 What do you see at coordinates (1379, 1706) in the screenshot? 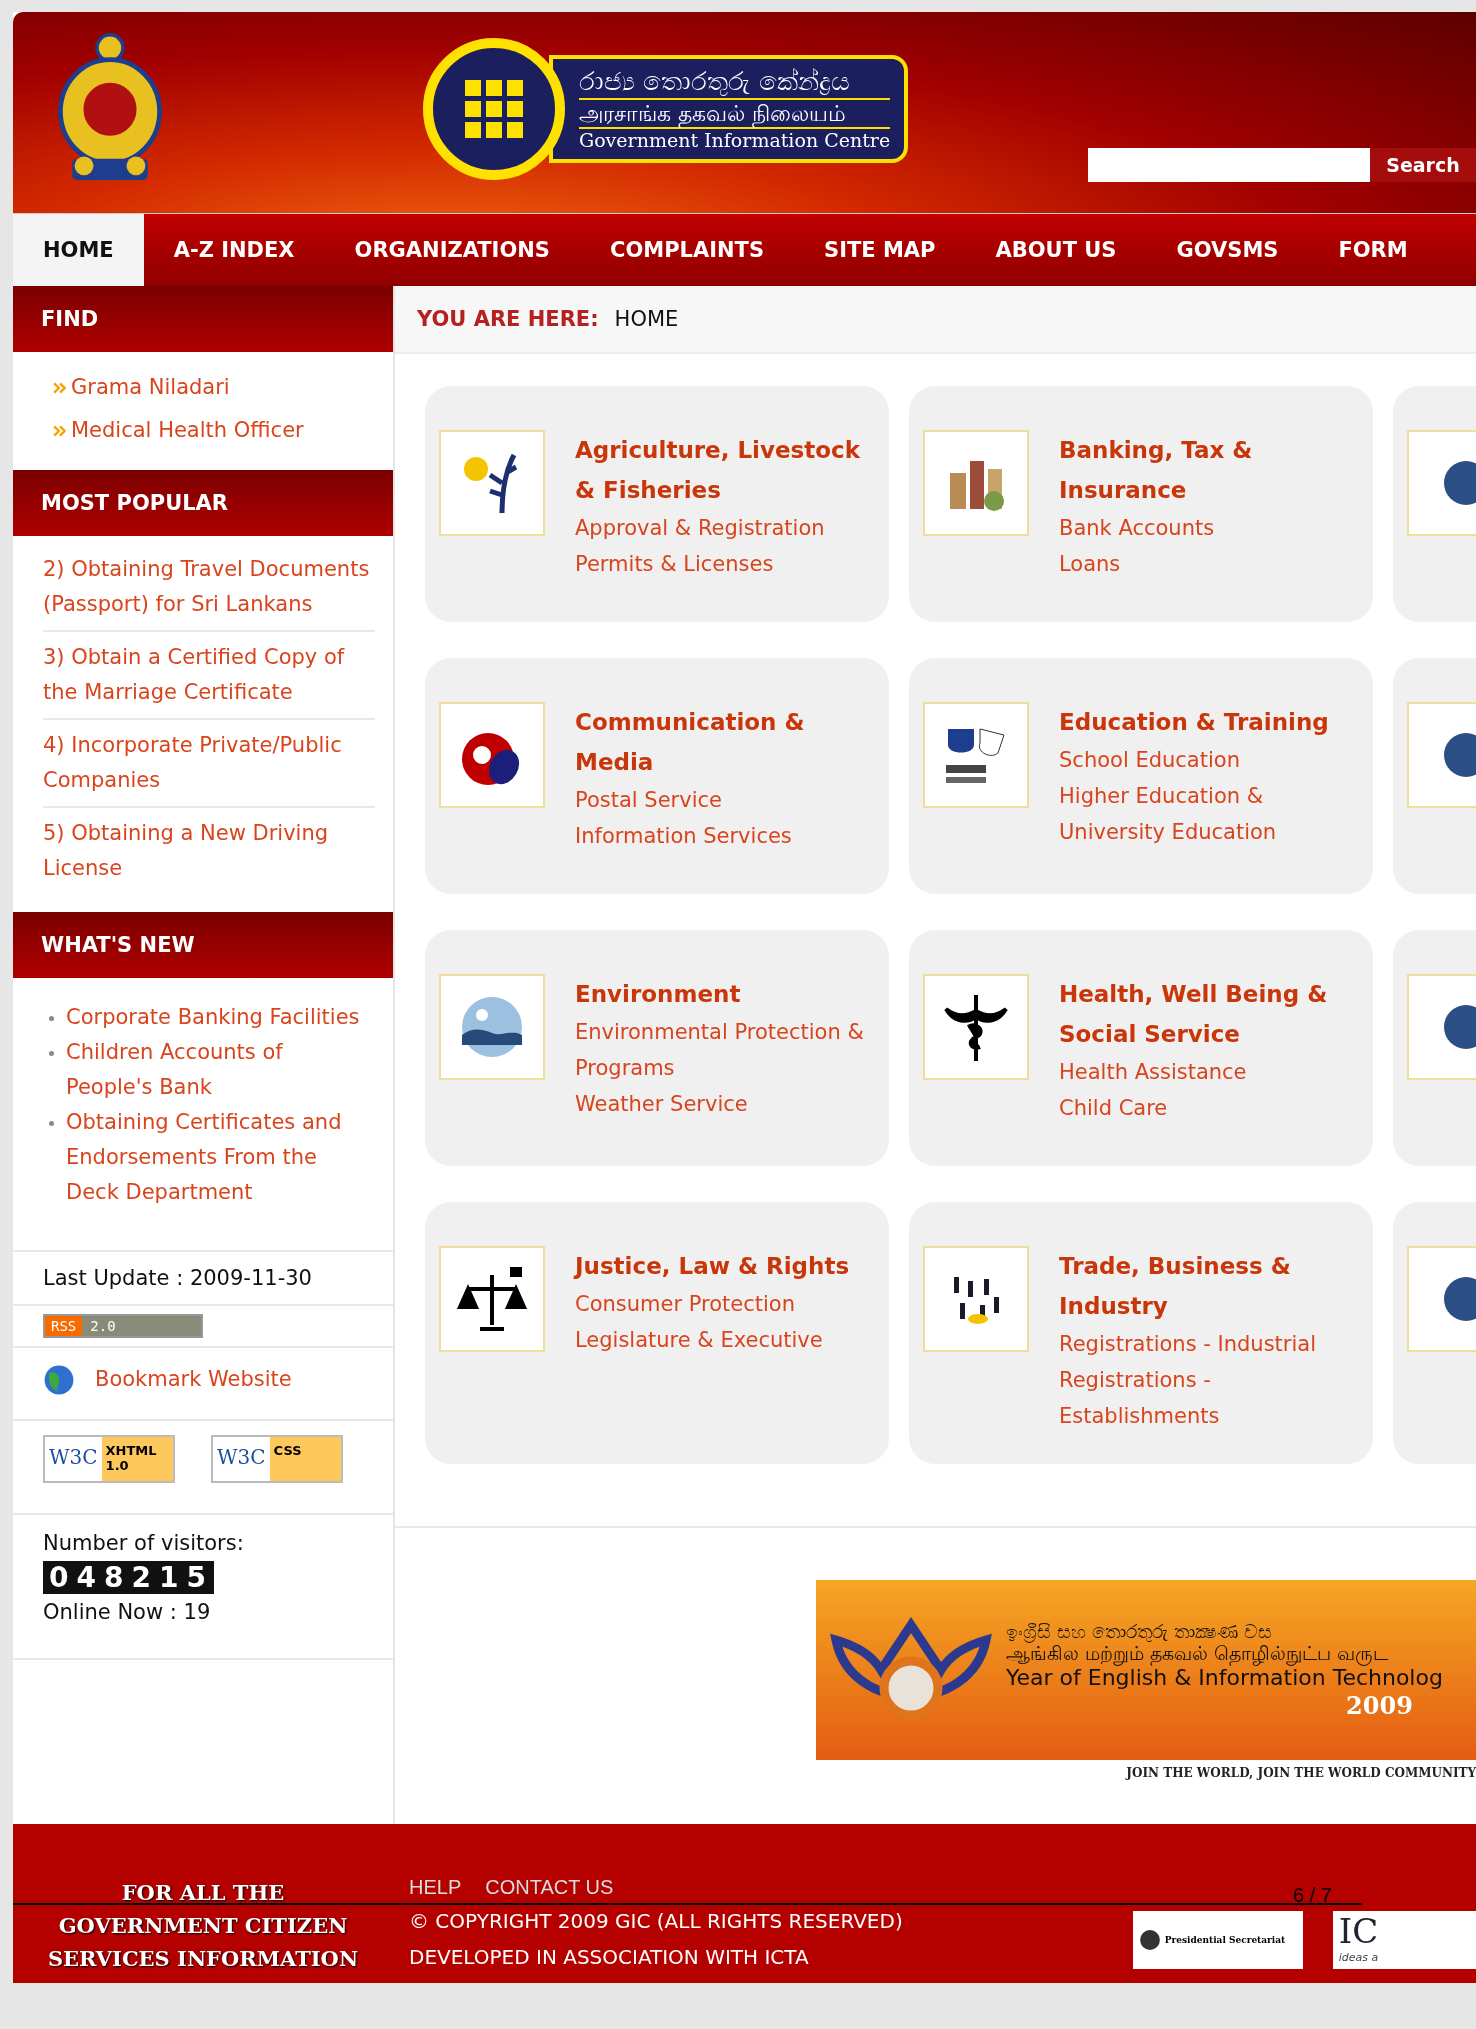
I see `banner-year: 2009` at bounding box center [1379, 1706].